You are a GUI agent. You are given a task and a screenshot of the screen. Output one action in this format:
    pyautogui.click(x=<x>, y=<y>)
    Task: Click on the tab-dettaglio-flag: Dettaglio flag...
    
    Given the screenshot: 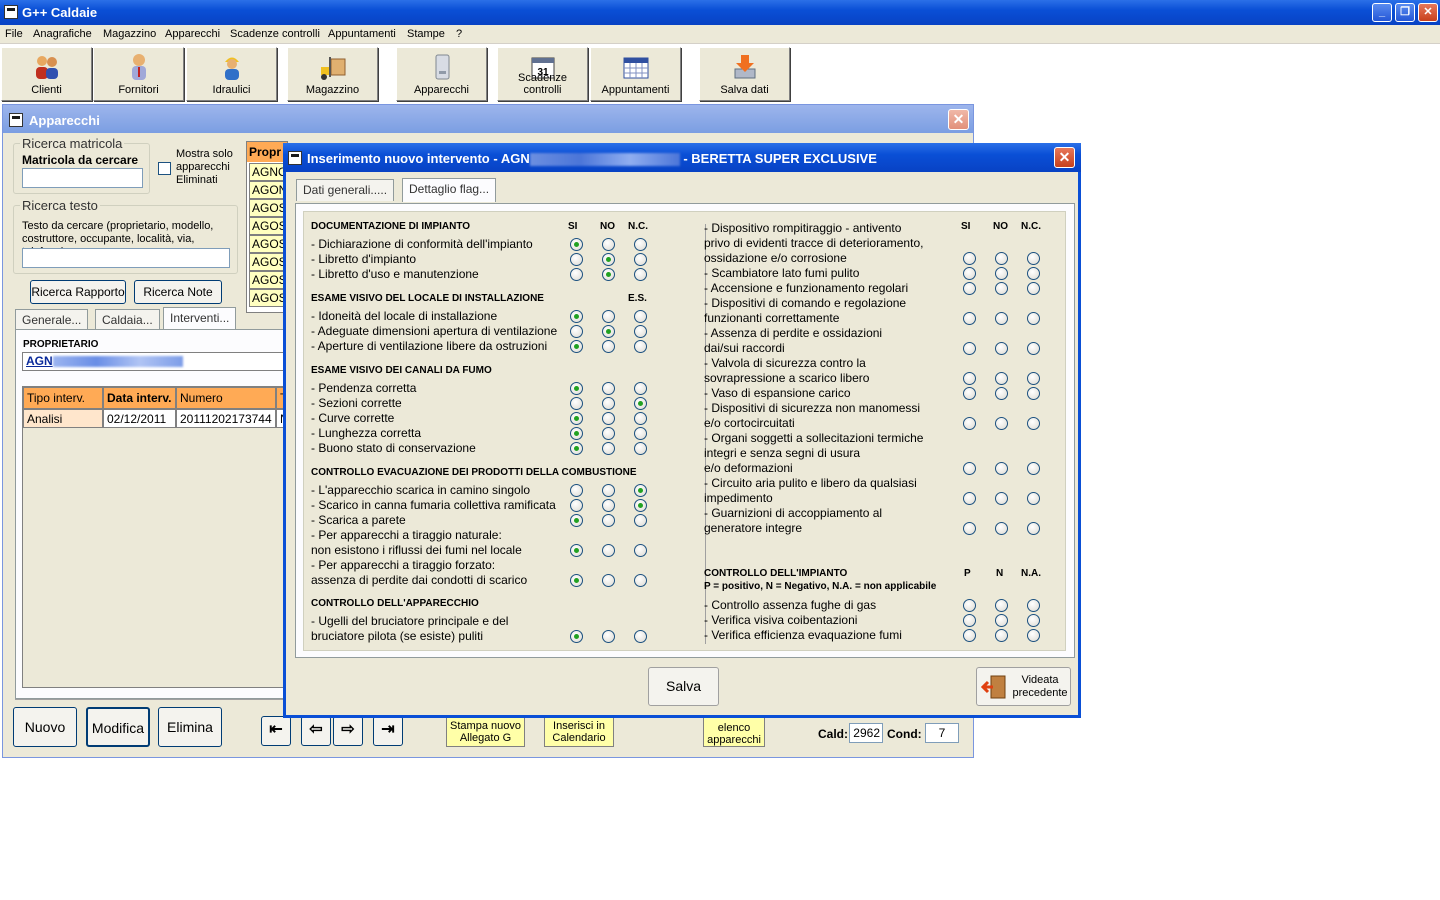 What is the action you would take?
    pyautogui.click(x=449, y=190)
    